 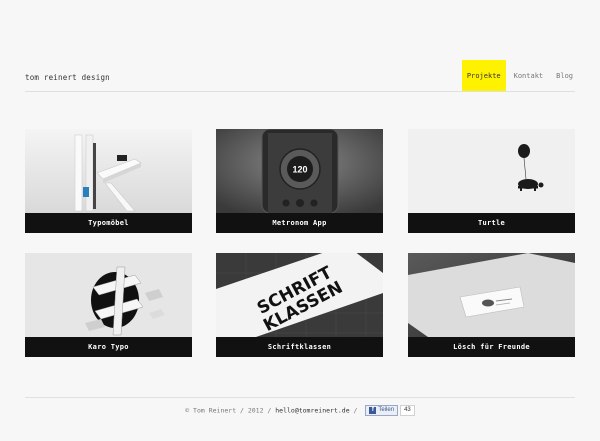 What do you see at coordinates (491, 347) in the screenshot?
I see `project-caption: Lösch für Freunde` at bounding box center [491, 347].